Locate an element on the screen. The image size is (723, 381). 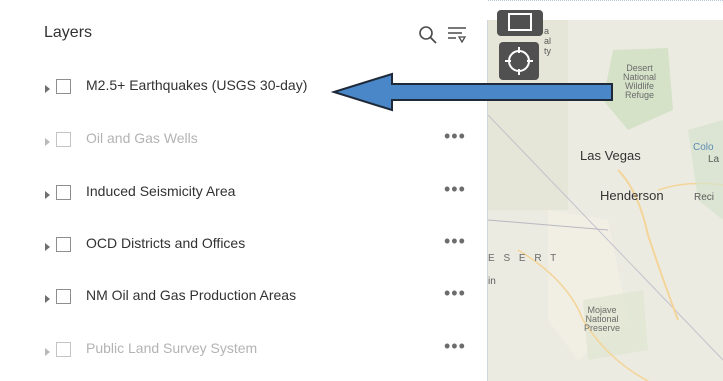
map-home-button is located at coordinates (520, 23).